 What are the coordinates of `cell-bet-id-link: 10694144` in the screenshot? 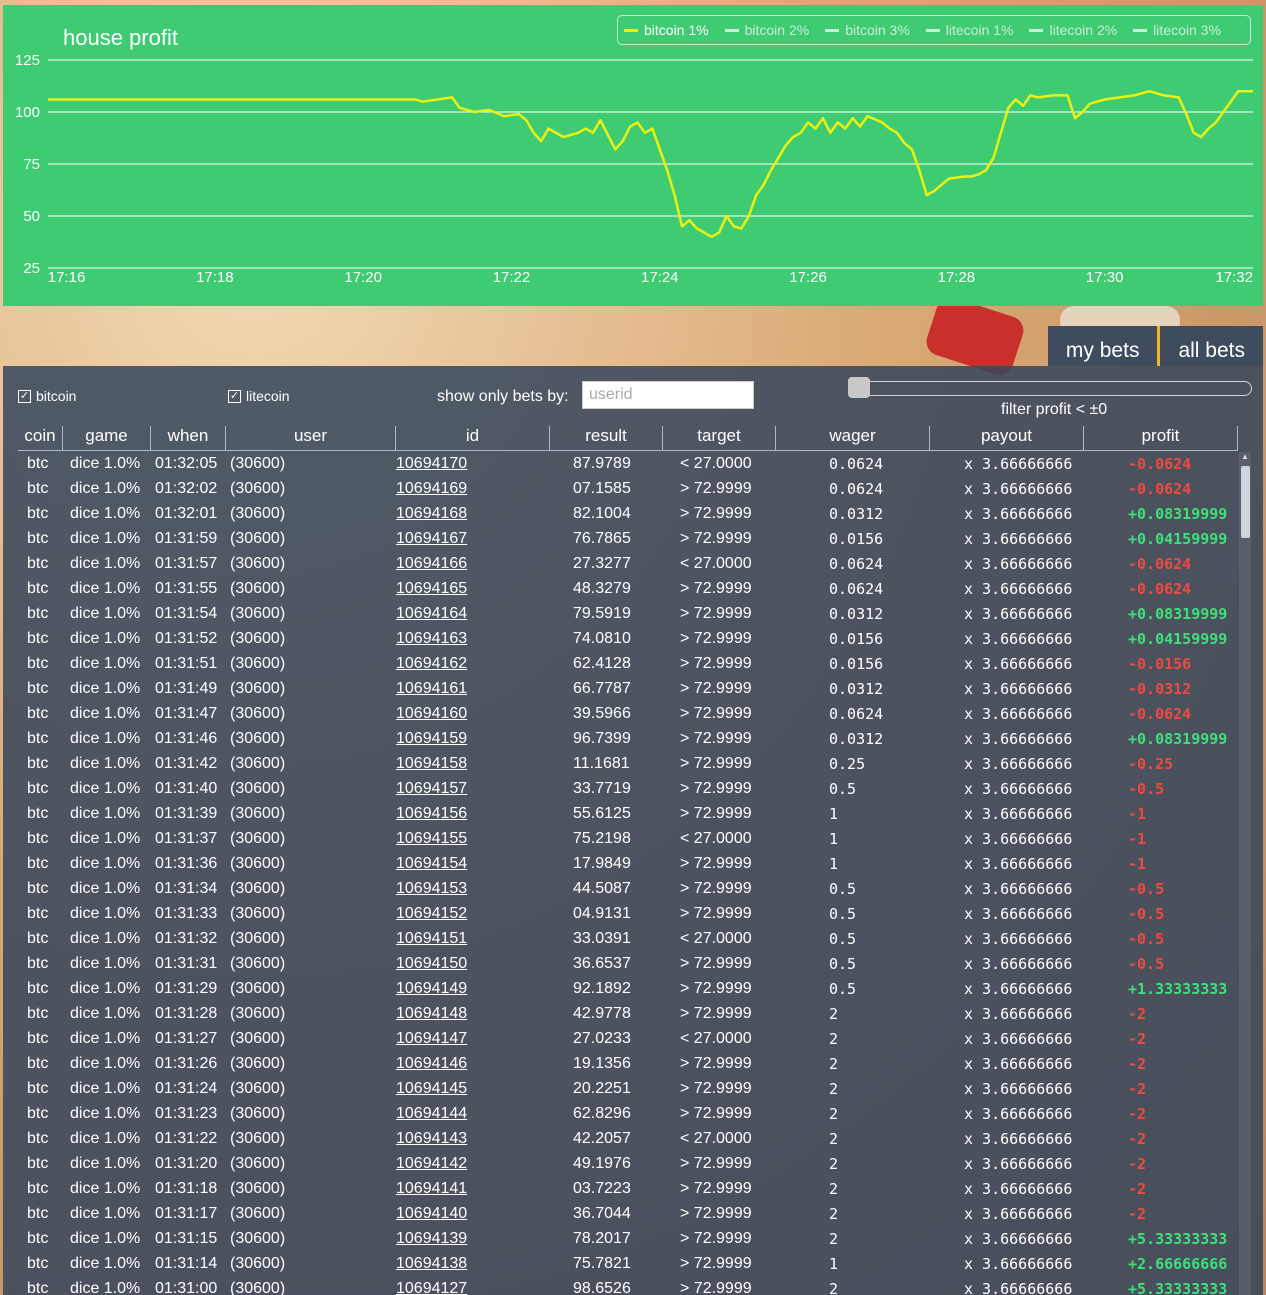 It's located at (431, 1114).